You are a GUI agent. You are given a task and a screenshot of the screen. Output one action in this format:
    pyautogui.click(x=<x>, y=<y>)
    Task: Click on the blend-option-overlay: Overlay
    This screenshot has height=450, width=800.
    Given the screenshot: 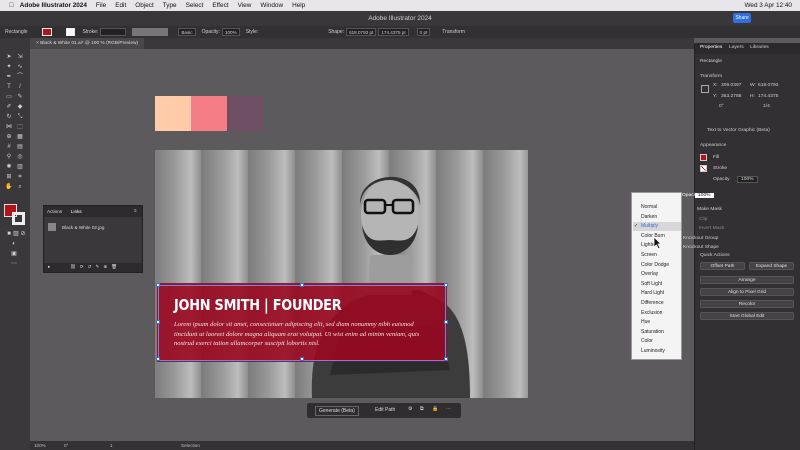 What is the action you would take?
    pyautogui.click(x=649, y=274)
    